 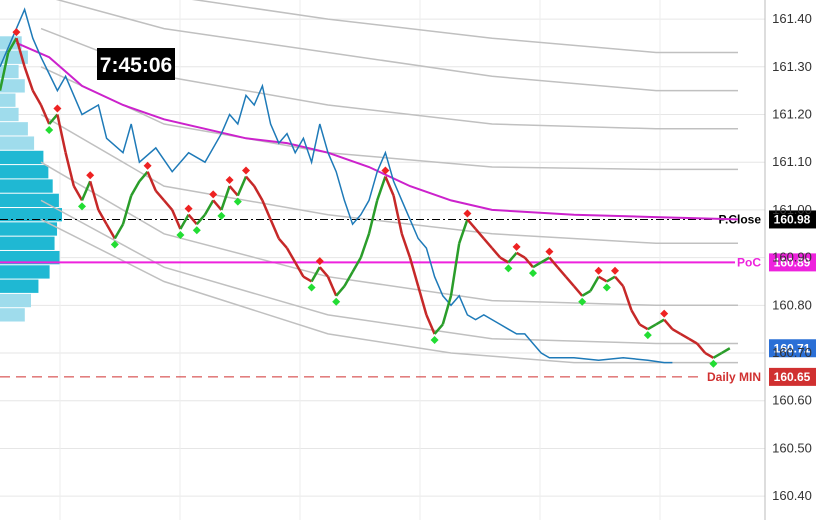 What do you see at coordinates (792, 113) in the screenshot?
I see `y-tick-label: 161.20` at bounding box center [792, 113].